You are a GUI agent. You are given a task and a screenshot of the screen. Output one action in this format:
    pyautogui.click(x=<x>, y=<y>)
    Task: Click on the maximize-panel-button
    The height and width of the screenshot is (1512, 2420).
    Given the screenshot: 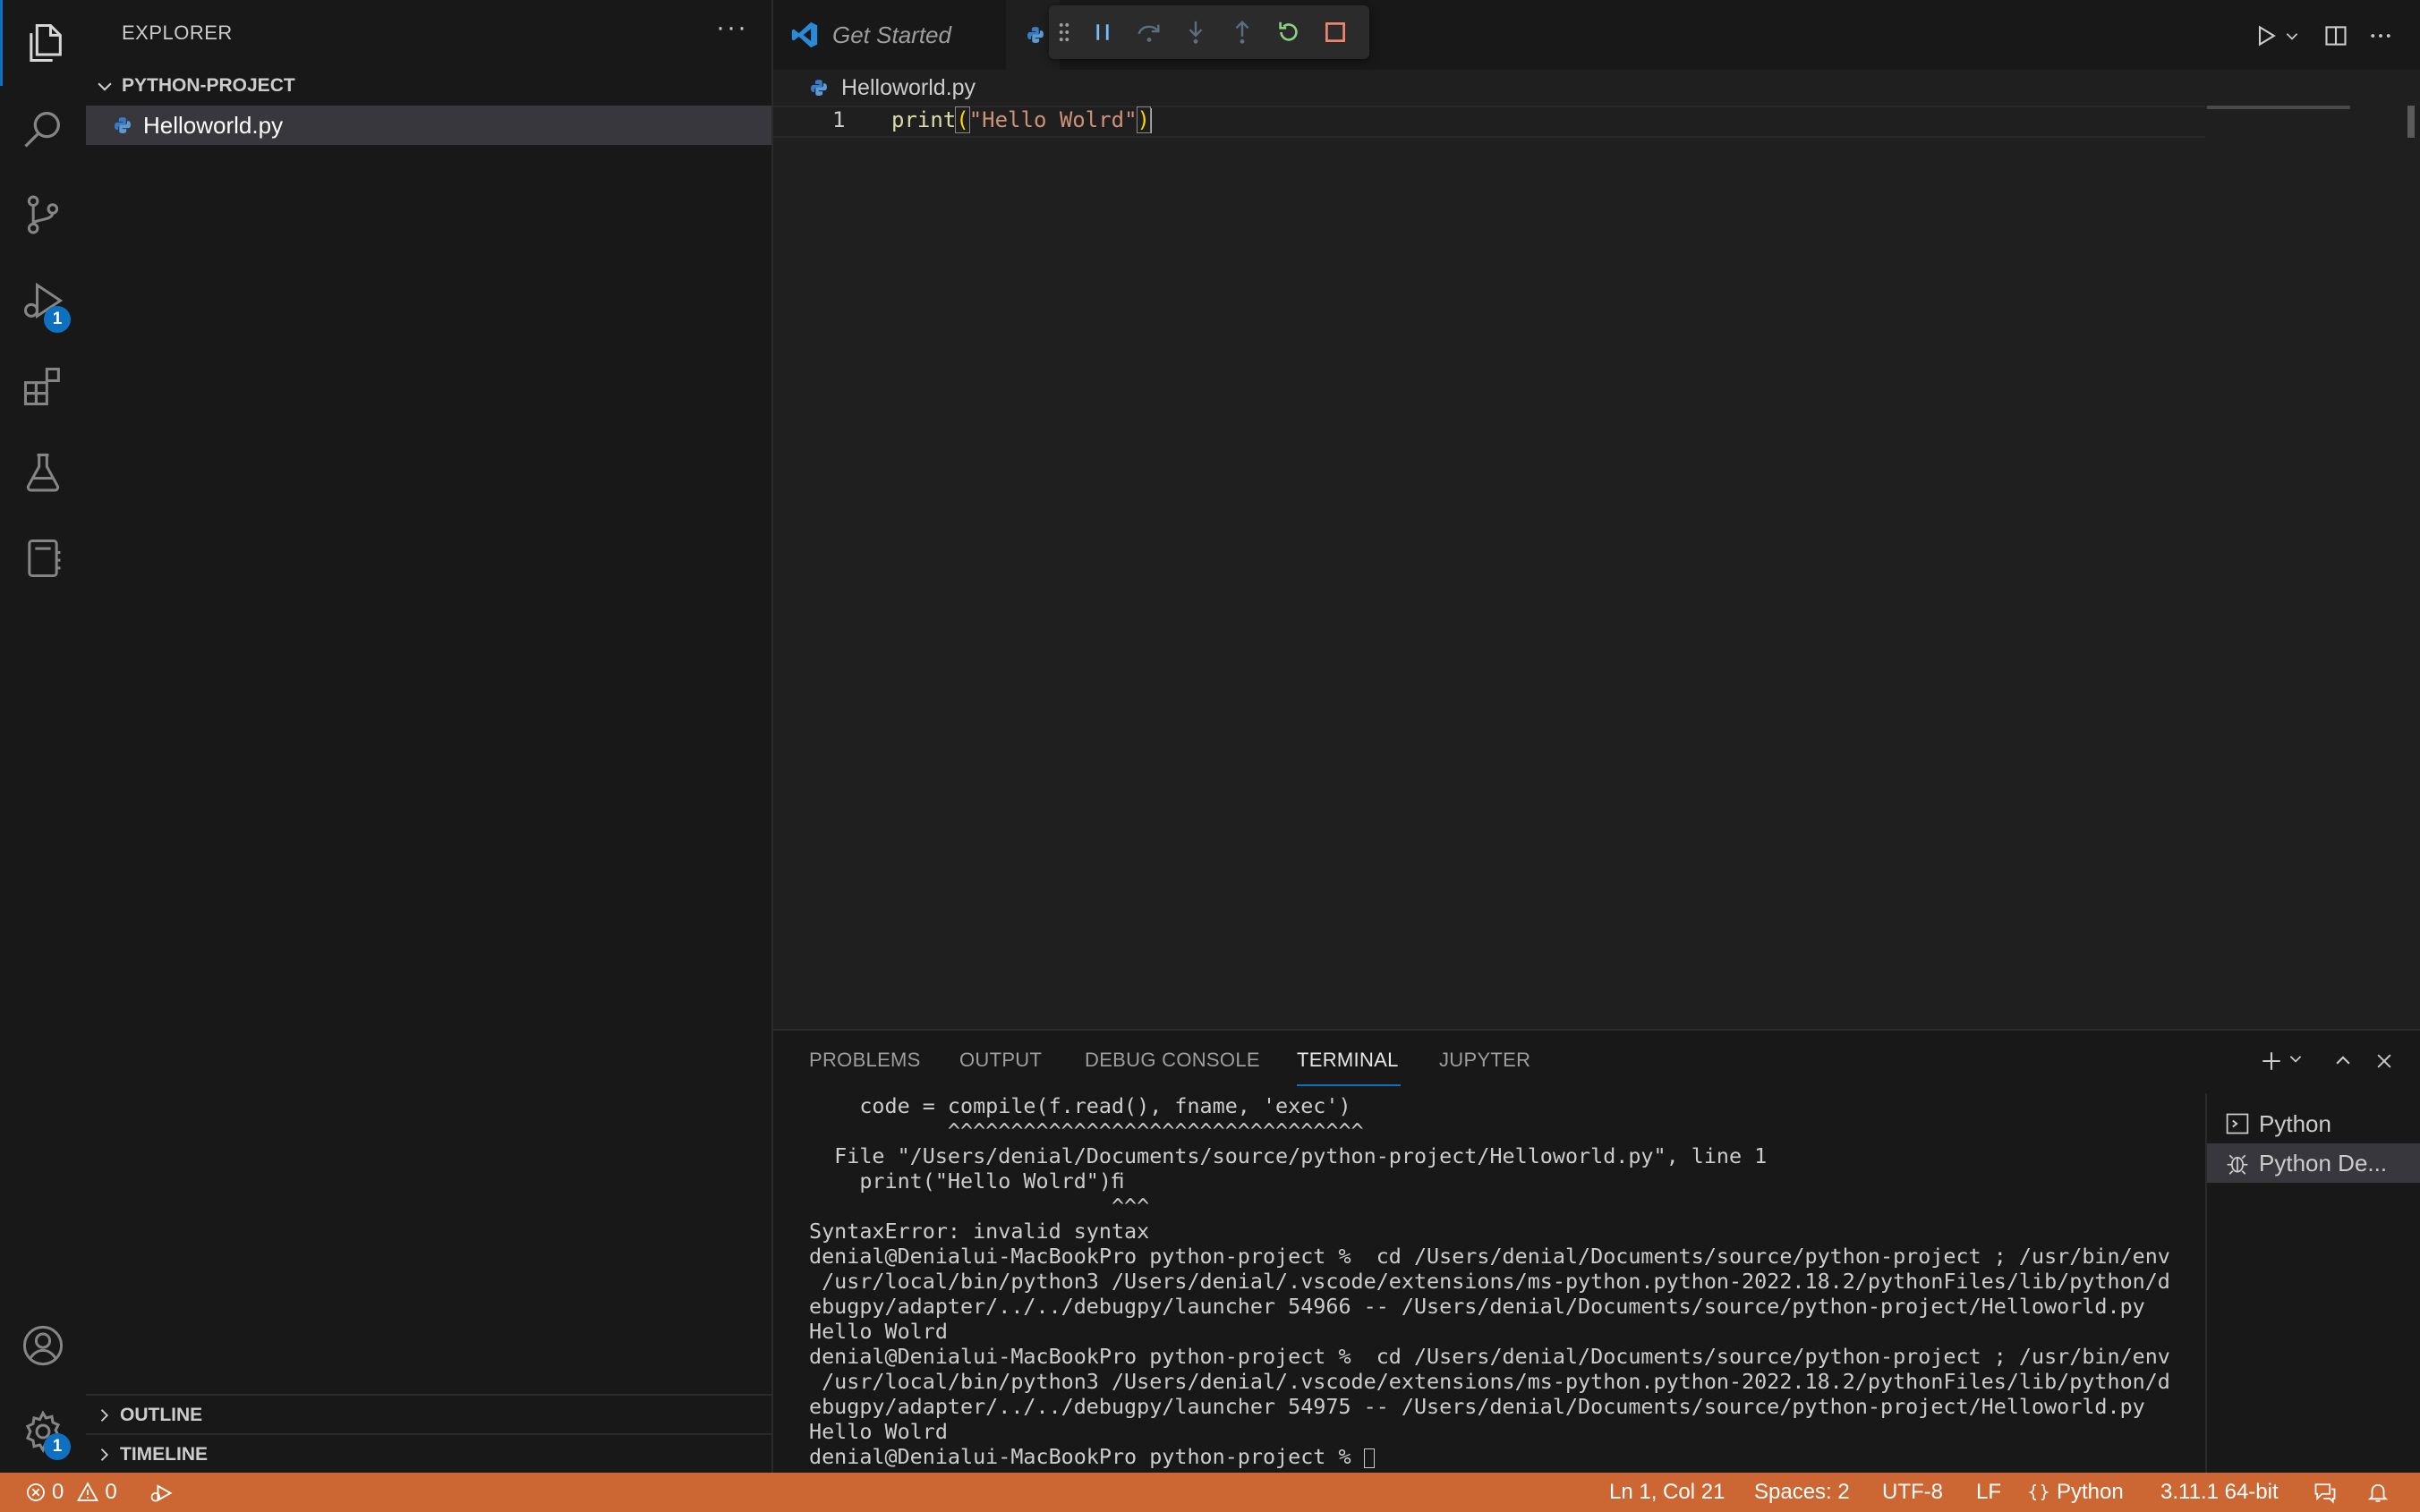 What is the action you would take?
    pyautogui.click(x=2343, y=1061)
    